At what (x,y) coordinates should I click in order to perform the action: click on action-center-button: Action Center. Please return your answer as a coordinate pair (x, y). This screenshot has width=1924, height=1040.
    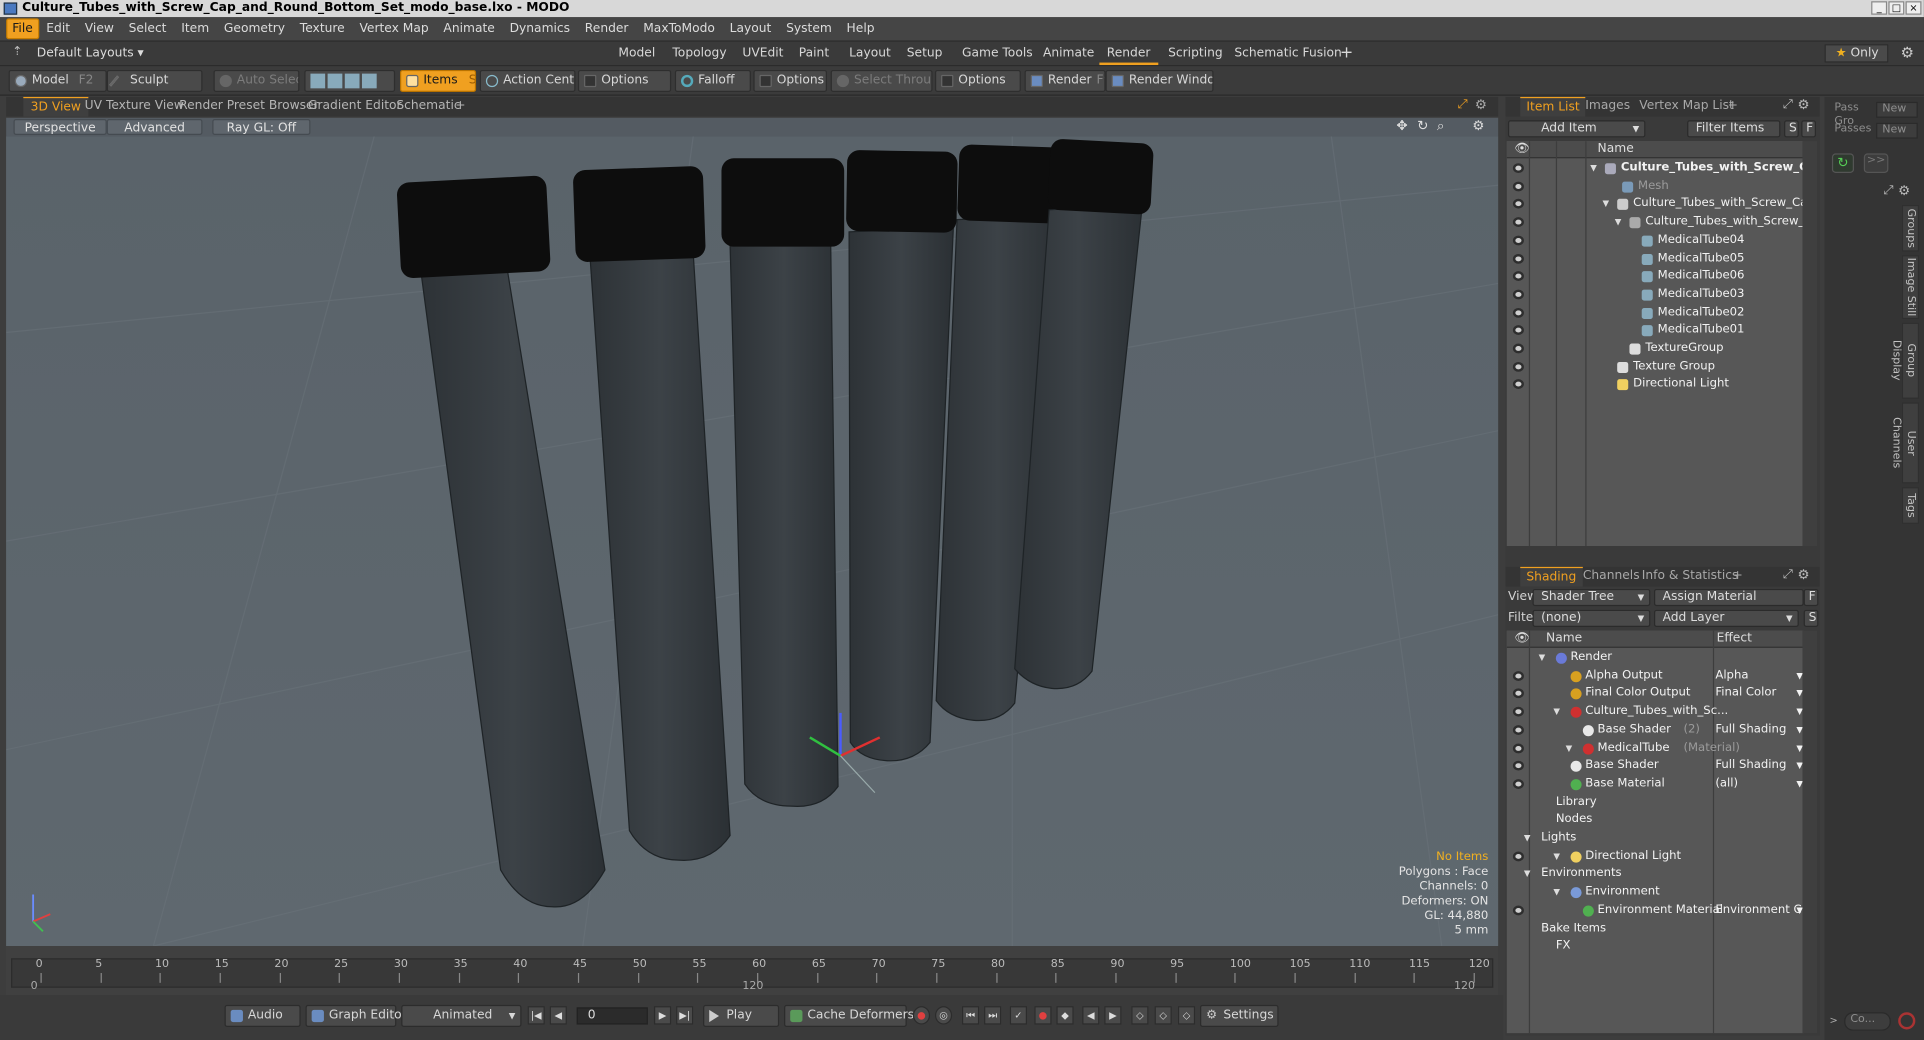
    Looking at the image, I should click on (527, 81).